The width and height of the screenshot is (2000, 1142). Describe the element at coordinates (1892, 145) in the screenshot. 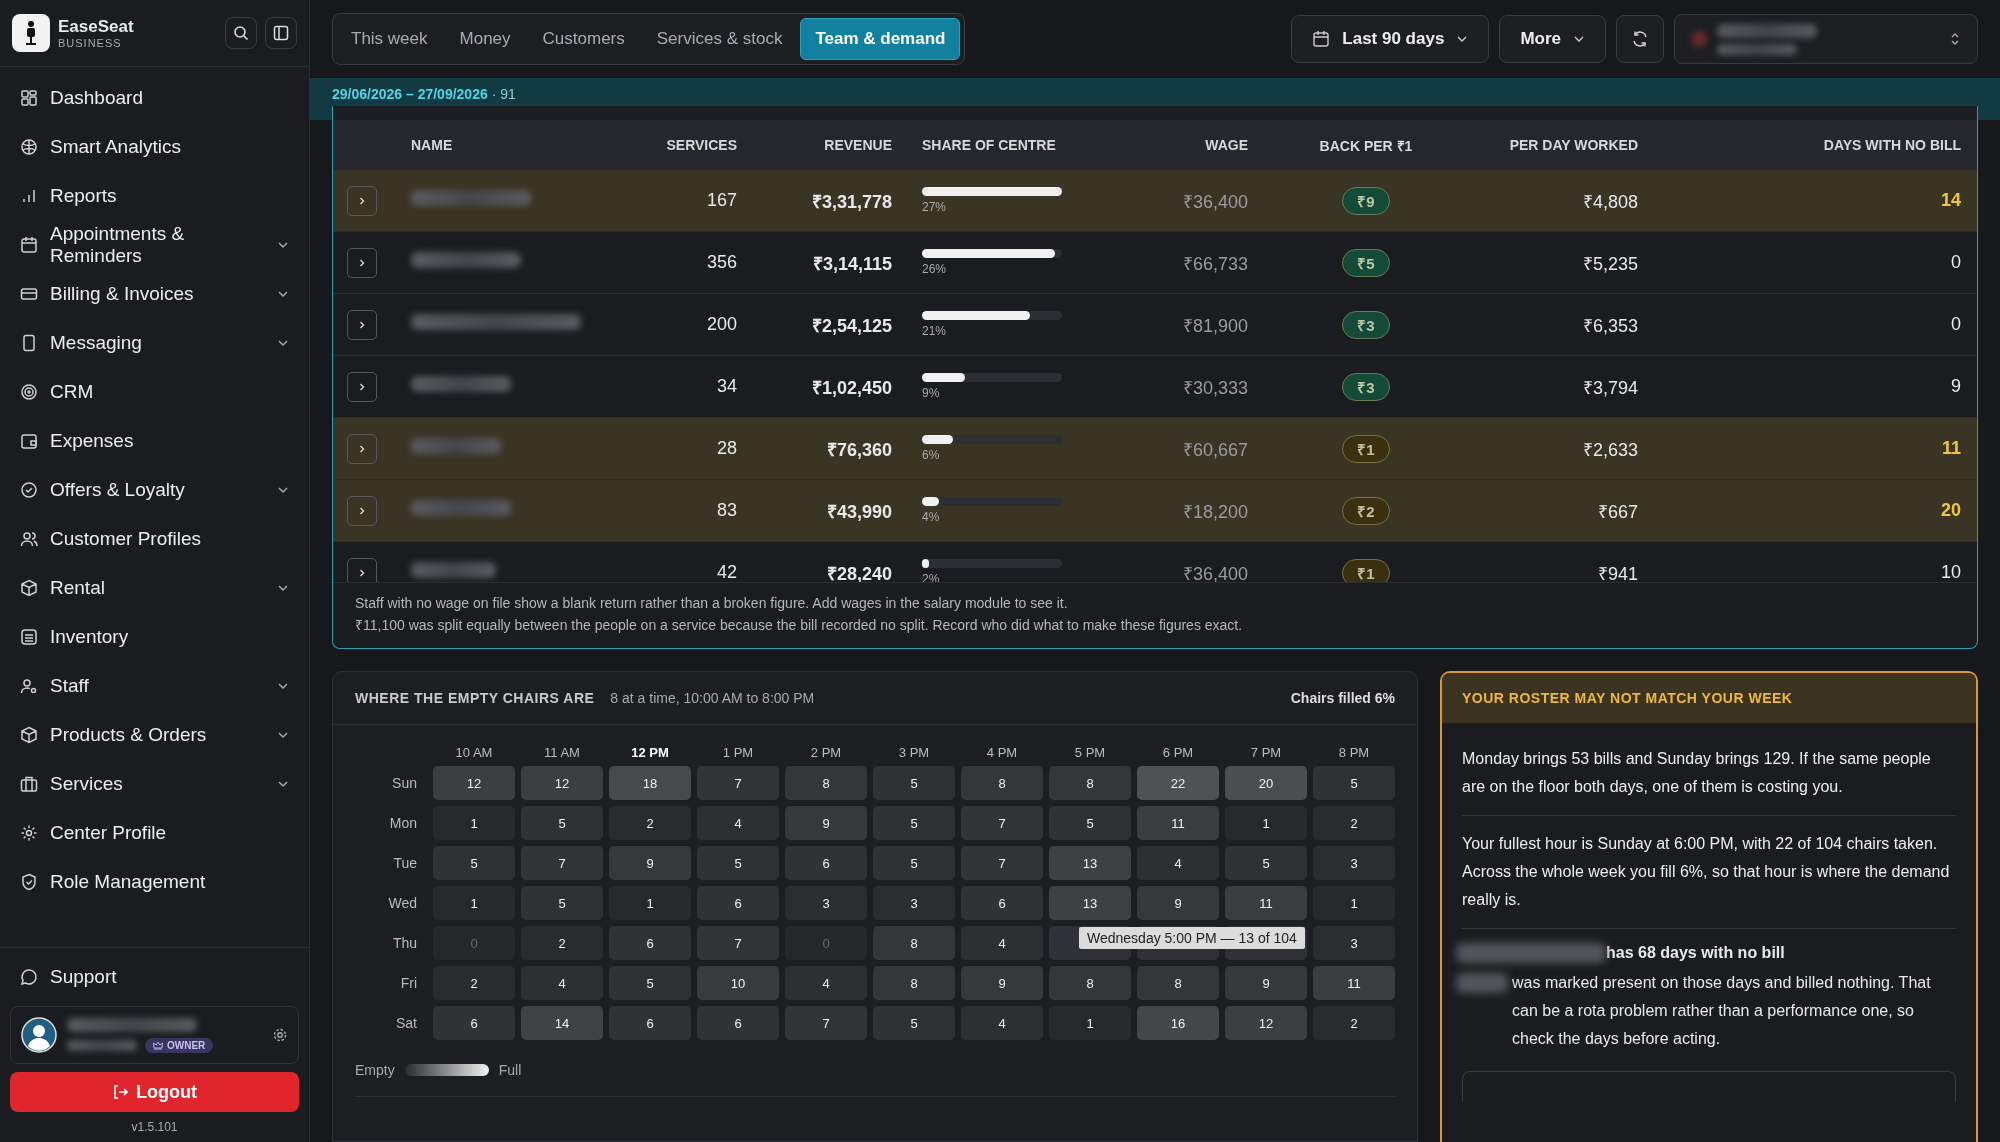

I see `column-header: DAYS WITH NO BILL` at that location.